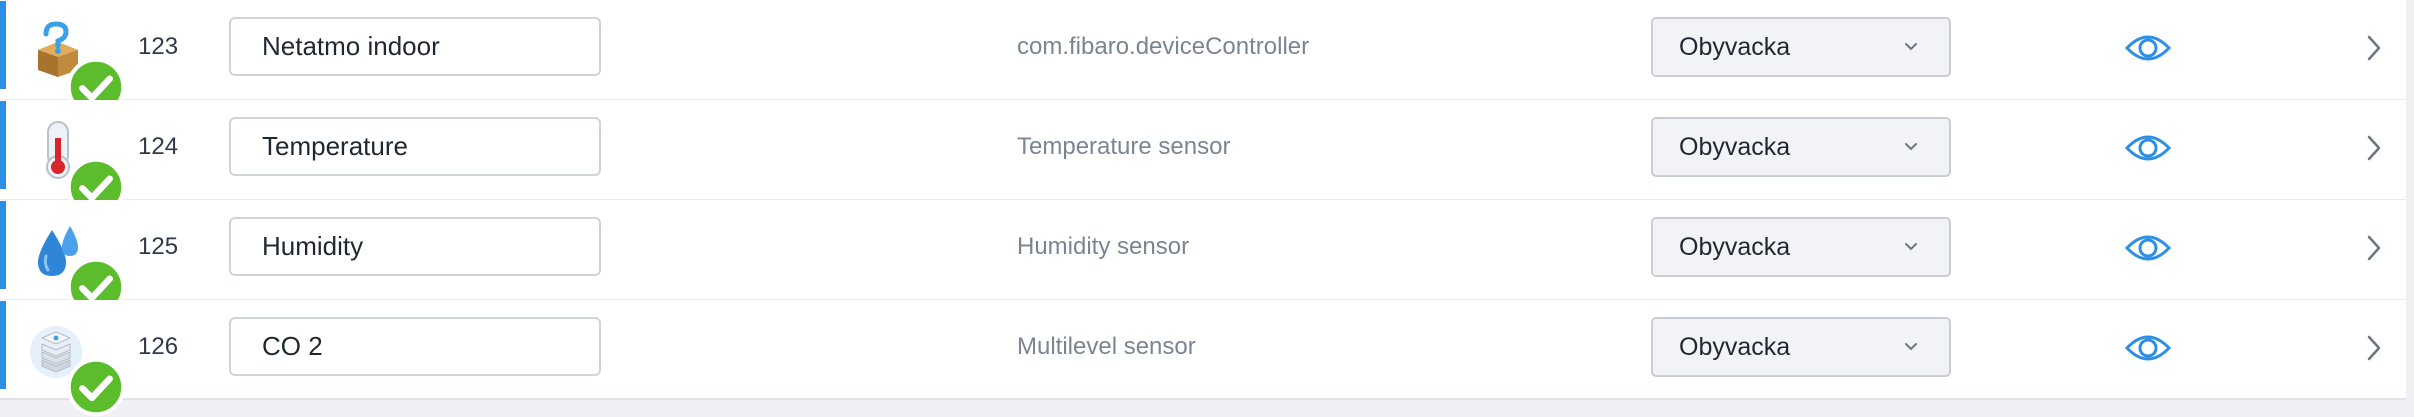 This screenshot has height=417, width=2414. I want to click on device-type: Humidity sensor, so click(1103, 246).